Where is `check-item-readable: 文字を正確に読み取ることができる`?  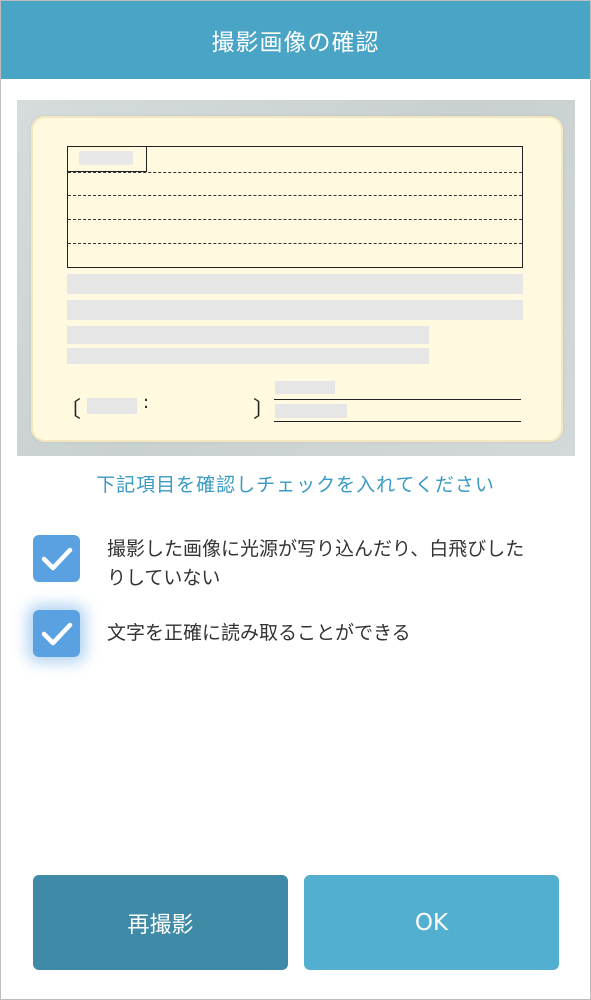 check-item-readable: 文字を正確に読み取ることができる is located at coordinates (282, 633).